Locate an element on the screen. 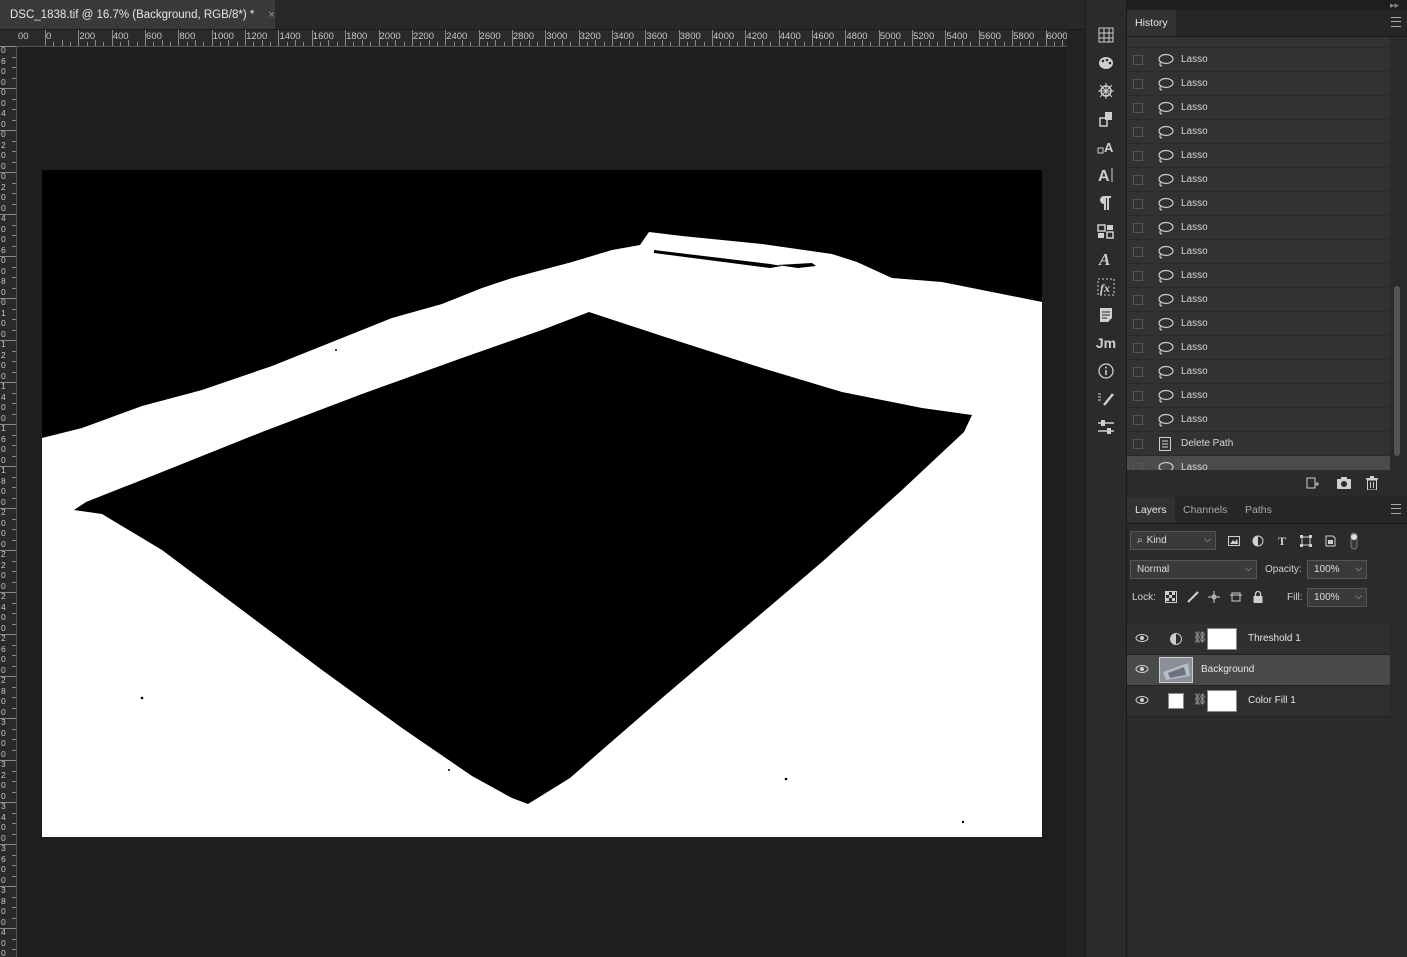  lock-position-icon is located at coordinates (1214, 597).